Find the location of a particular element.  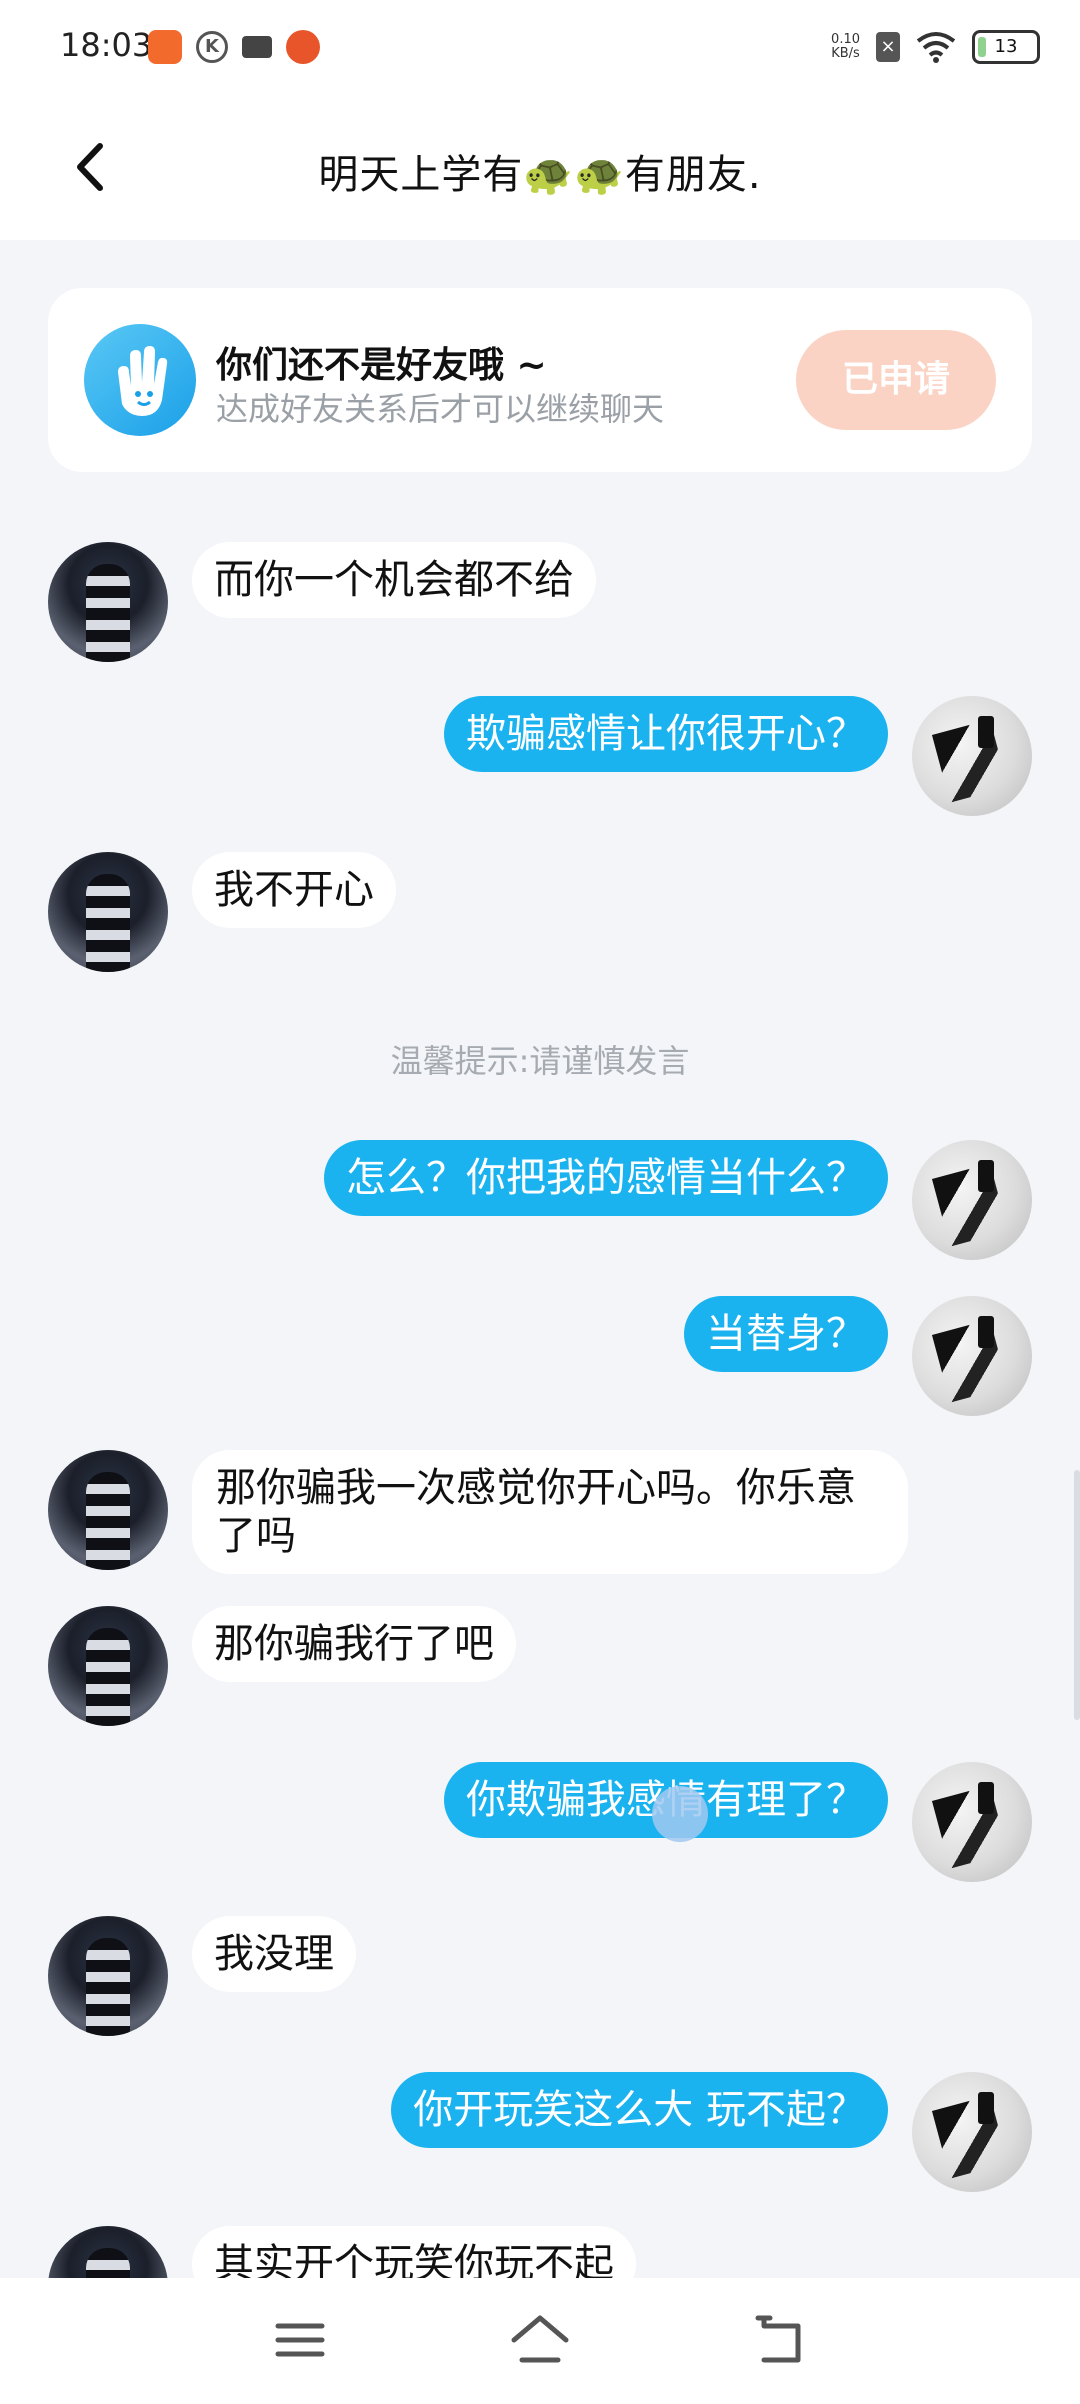

system-nav-bar is located at coordinates (540, 2341).